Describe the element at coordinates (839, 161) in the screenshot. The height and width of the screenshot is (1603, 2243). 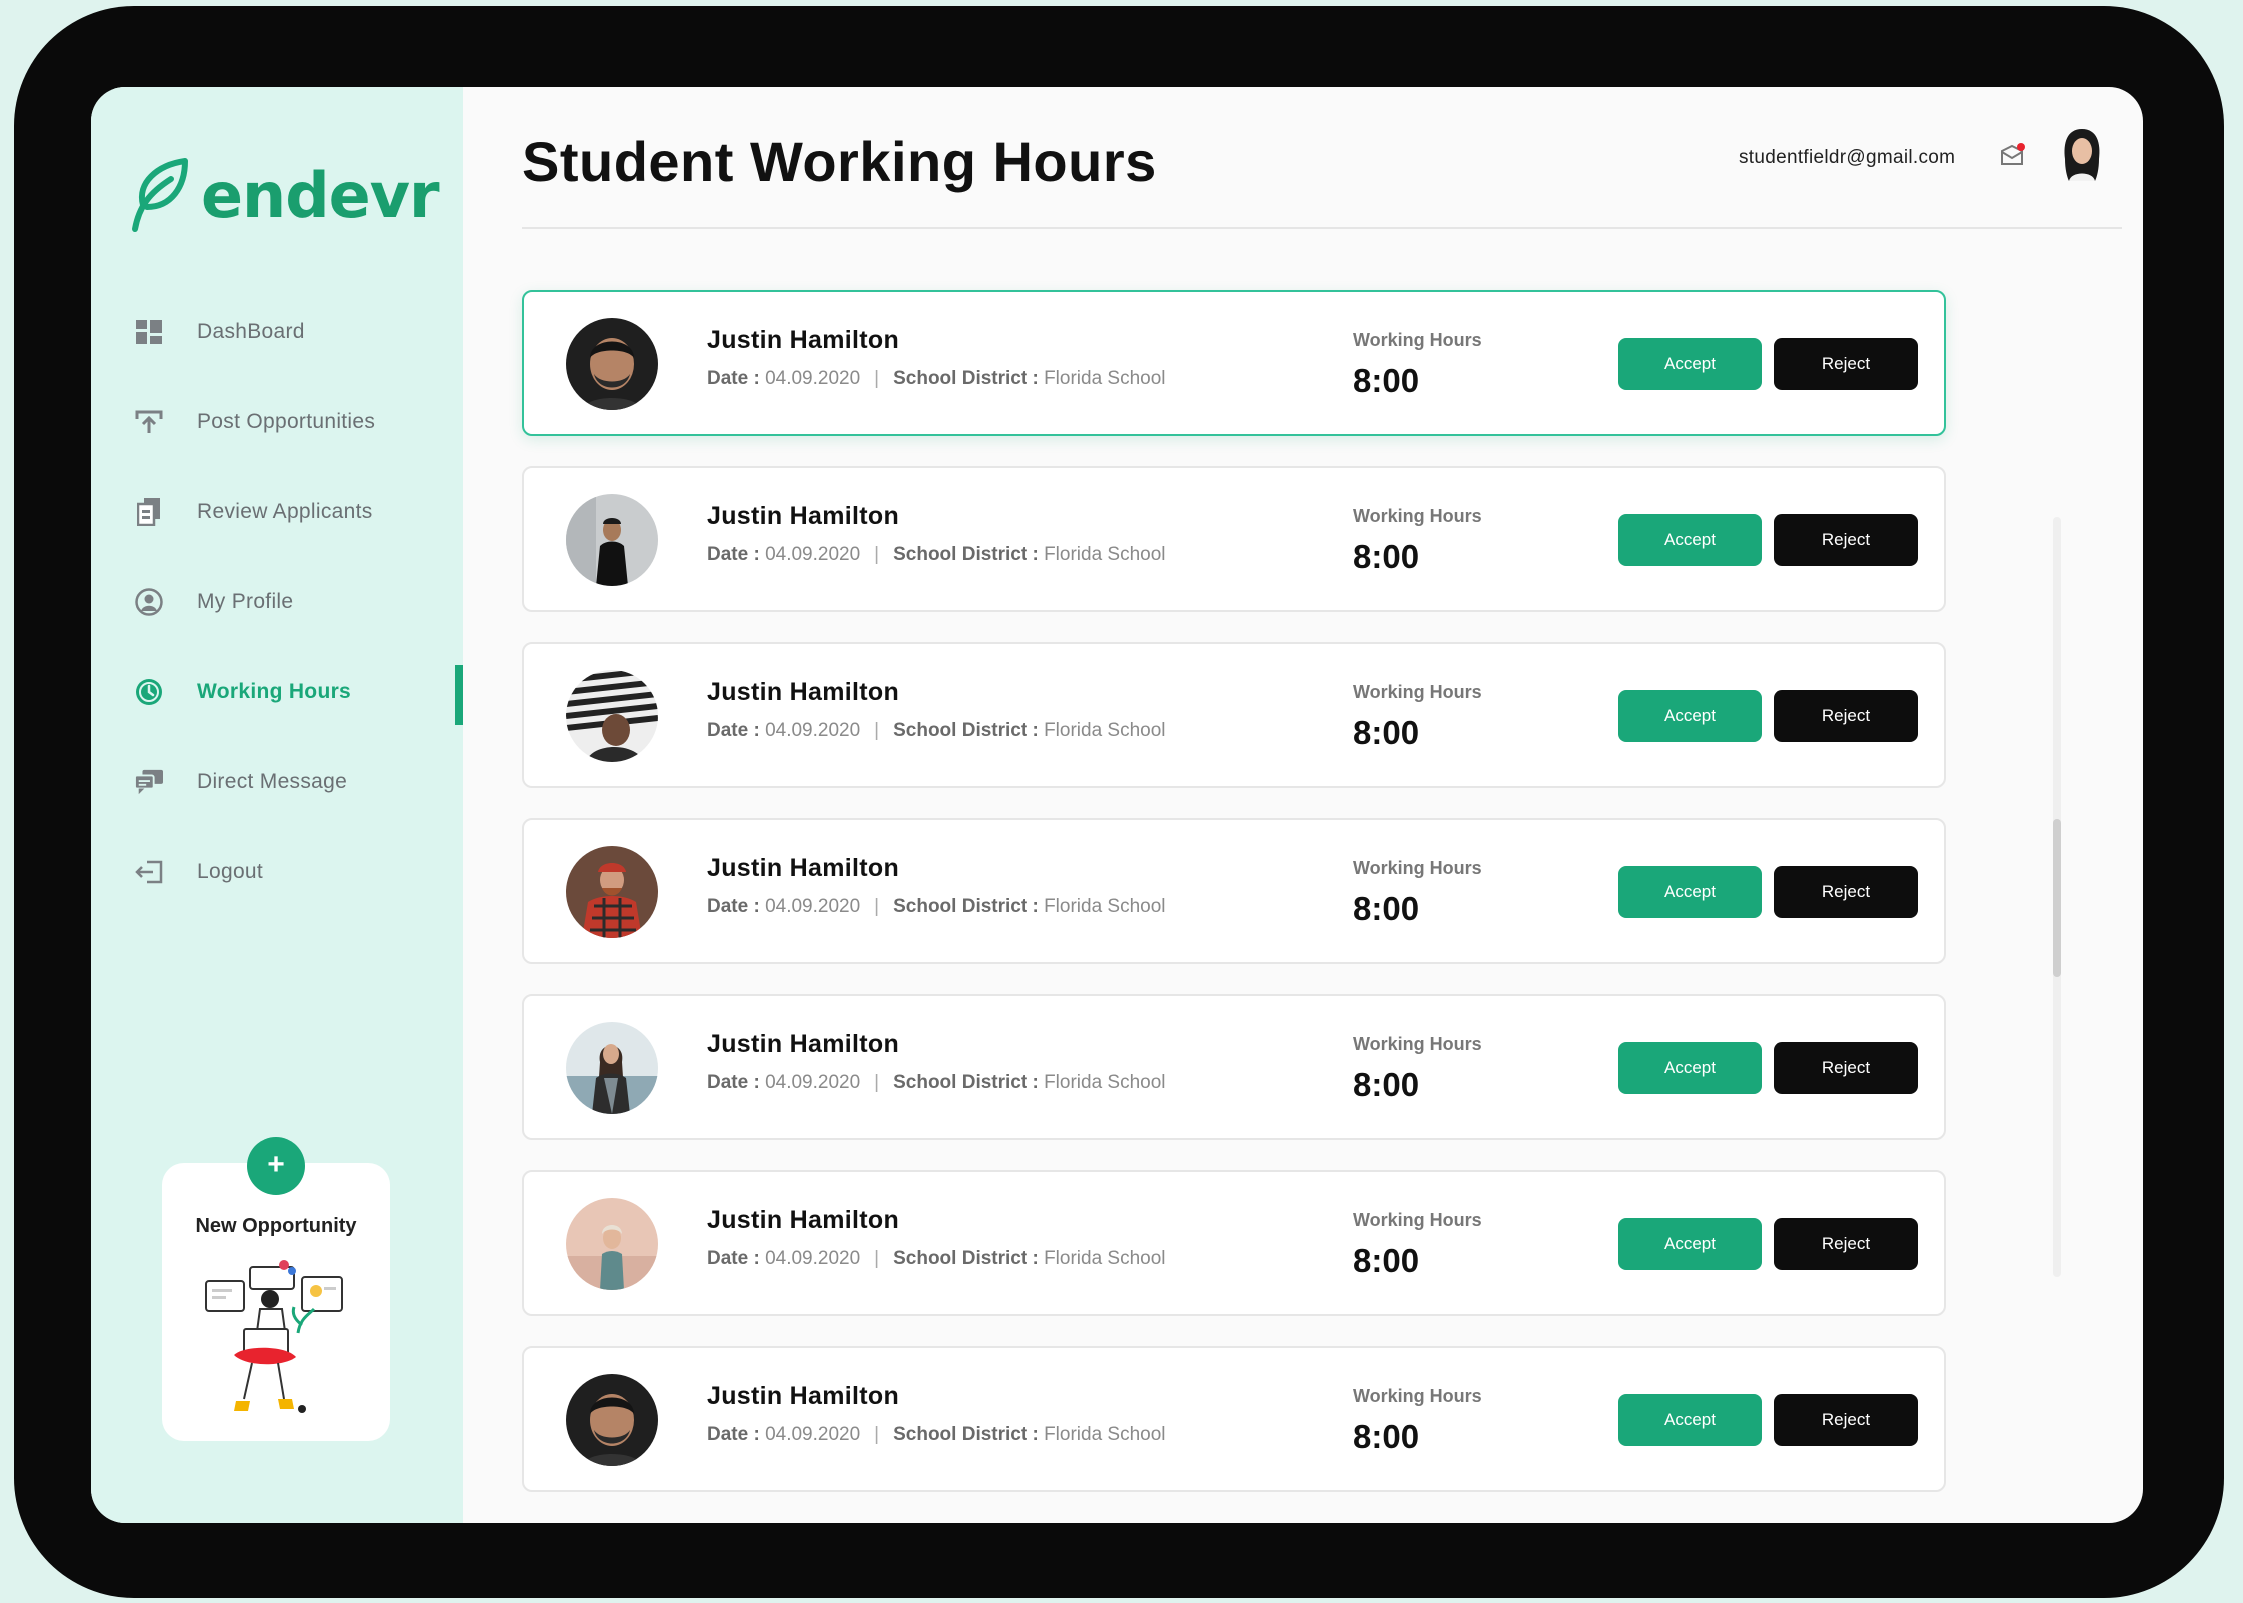
I see `page-title: Student Working Hours` at that location.